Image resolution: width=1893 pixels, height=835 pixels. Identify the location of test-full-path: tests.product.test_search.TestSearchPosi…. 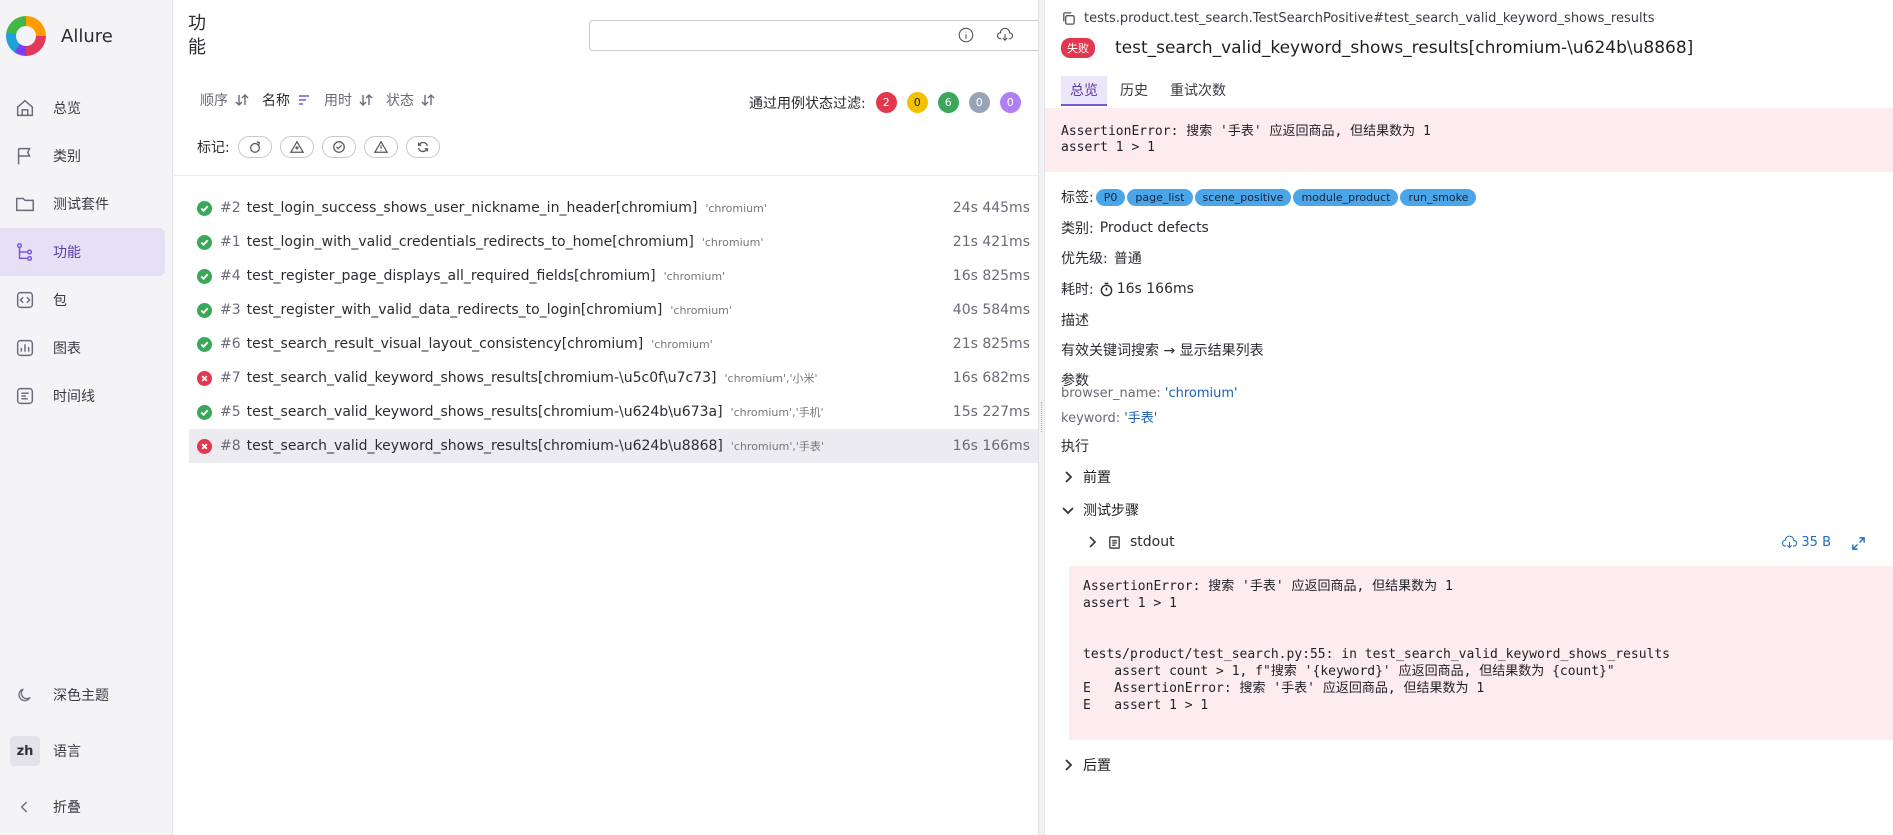
(1357, 18).